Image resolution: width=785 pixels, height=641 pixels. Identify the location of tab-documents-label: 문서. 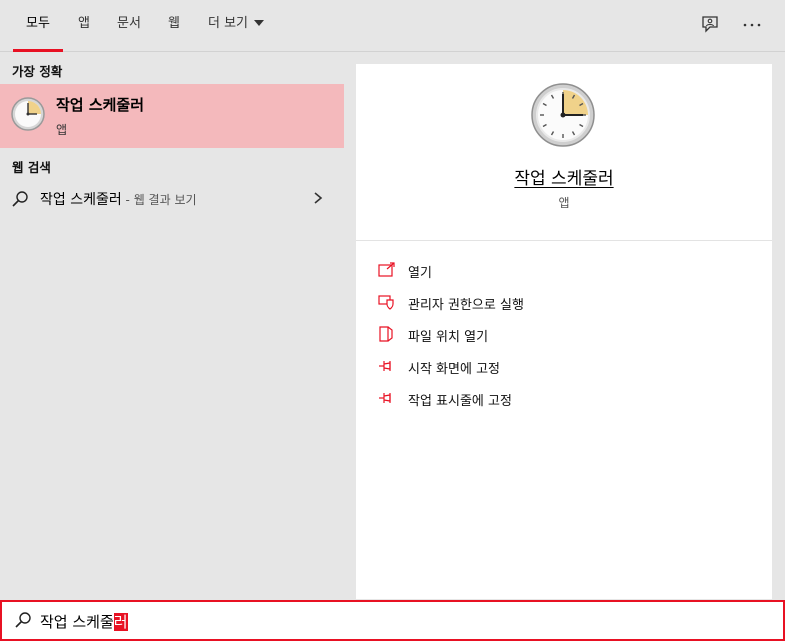
(129, 23).